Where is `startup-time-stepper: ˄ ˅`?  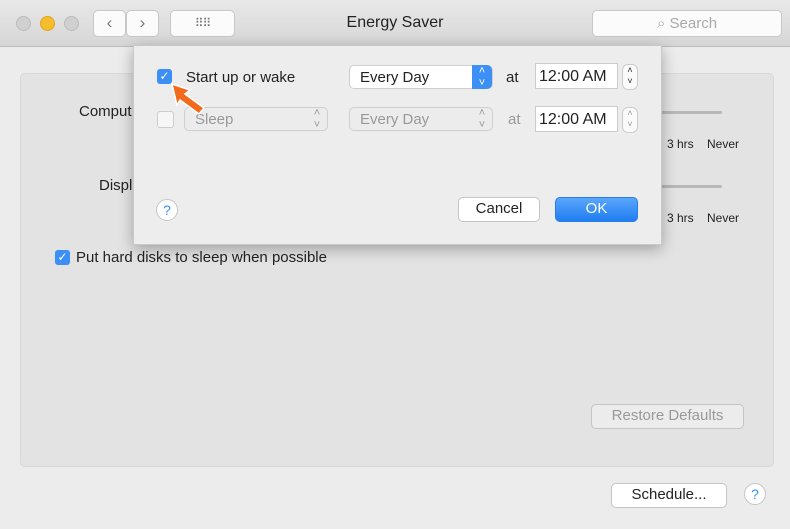
startup-time-stepper: ˄ ˅ is located at coordinates (630, 77).